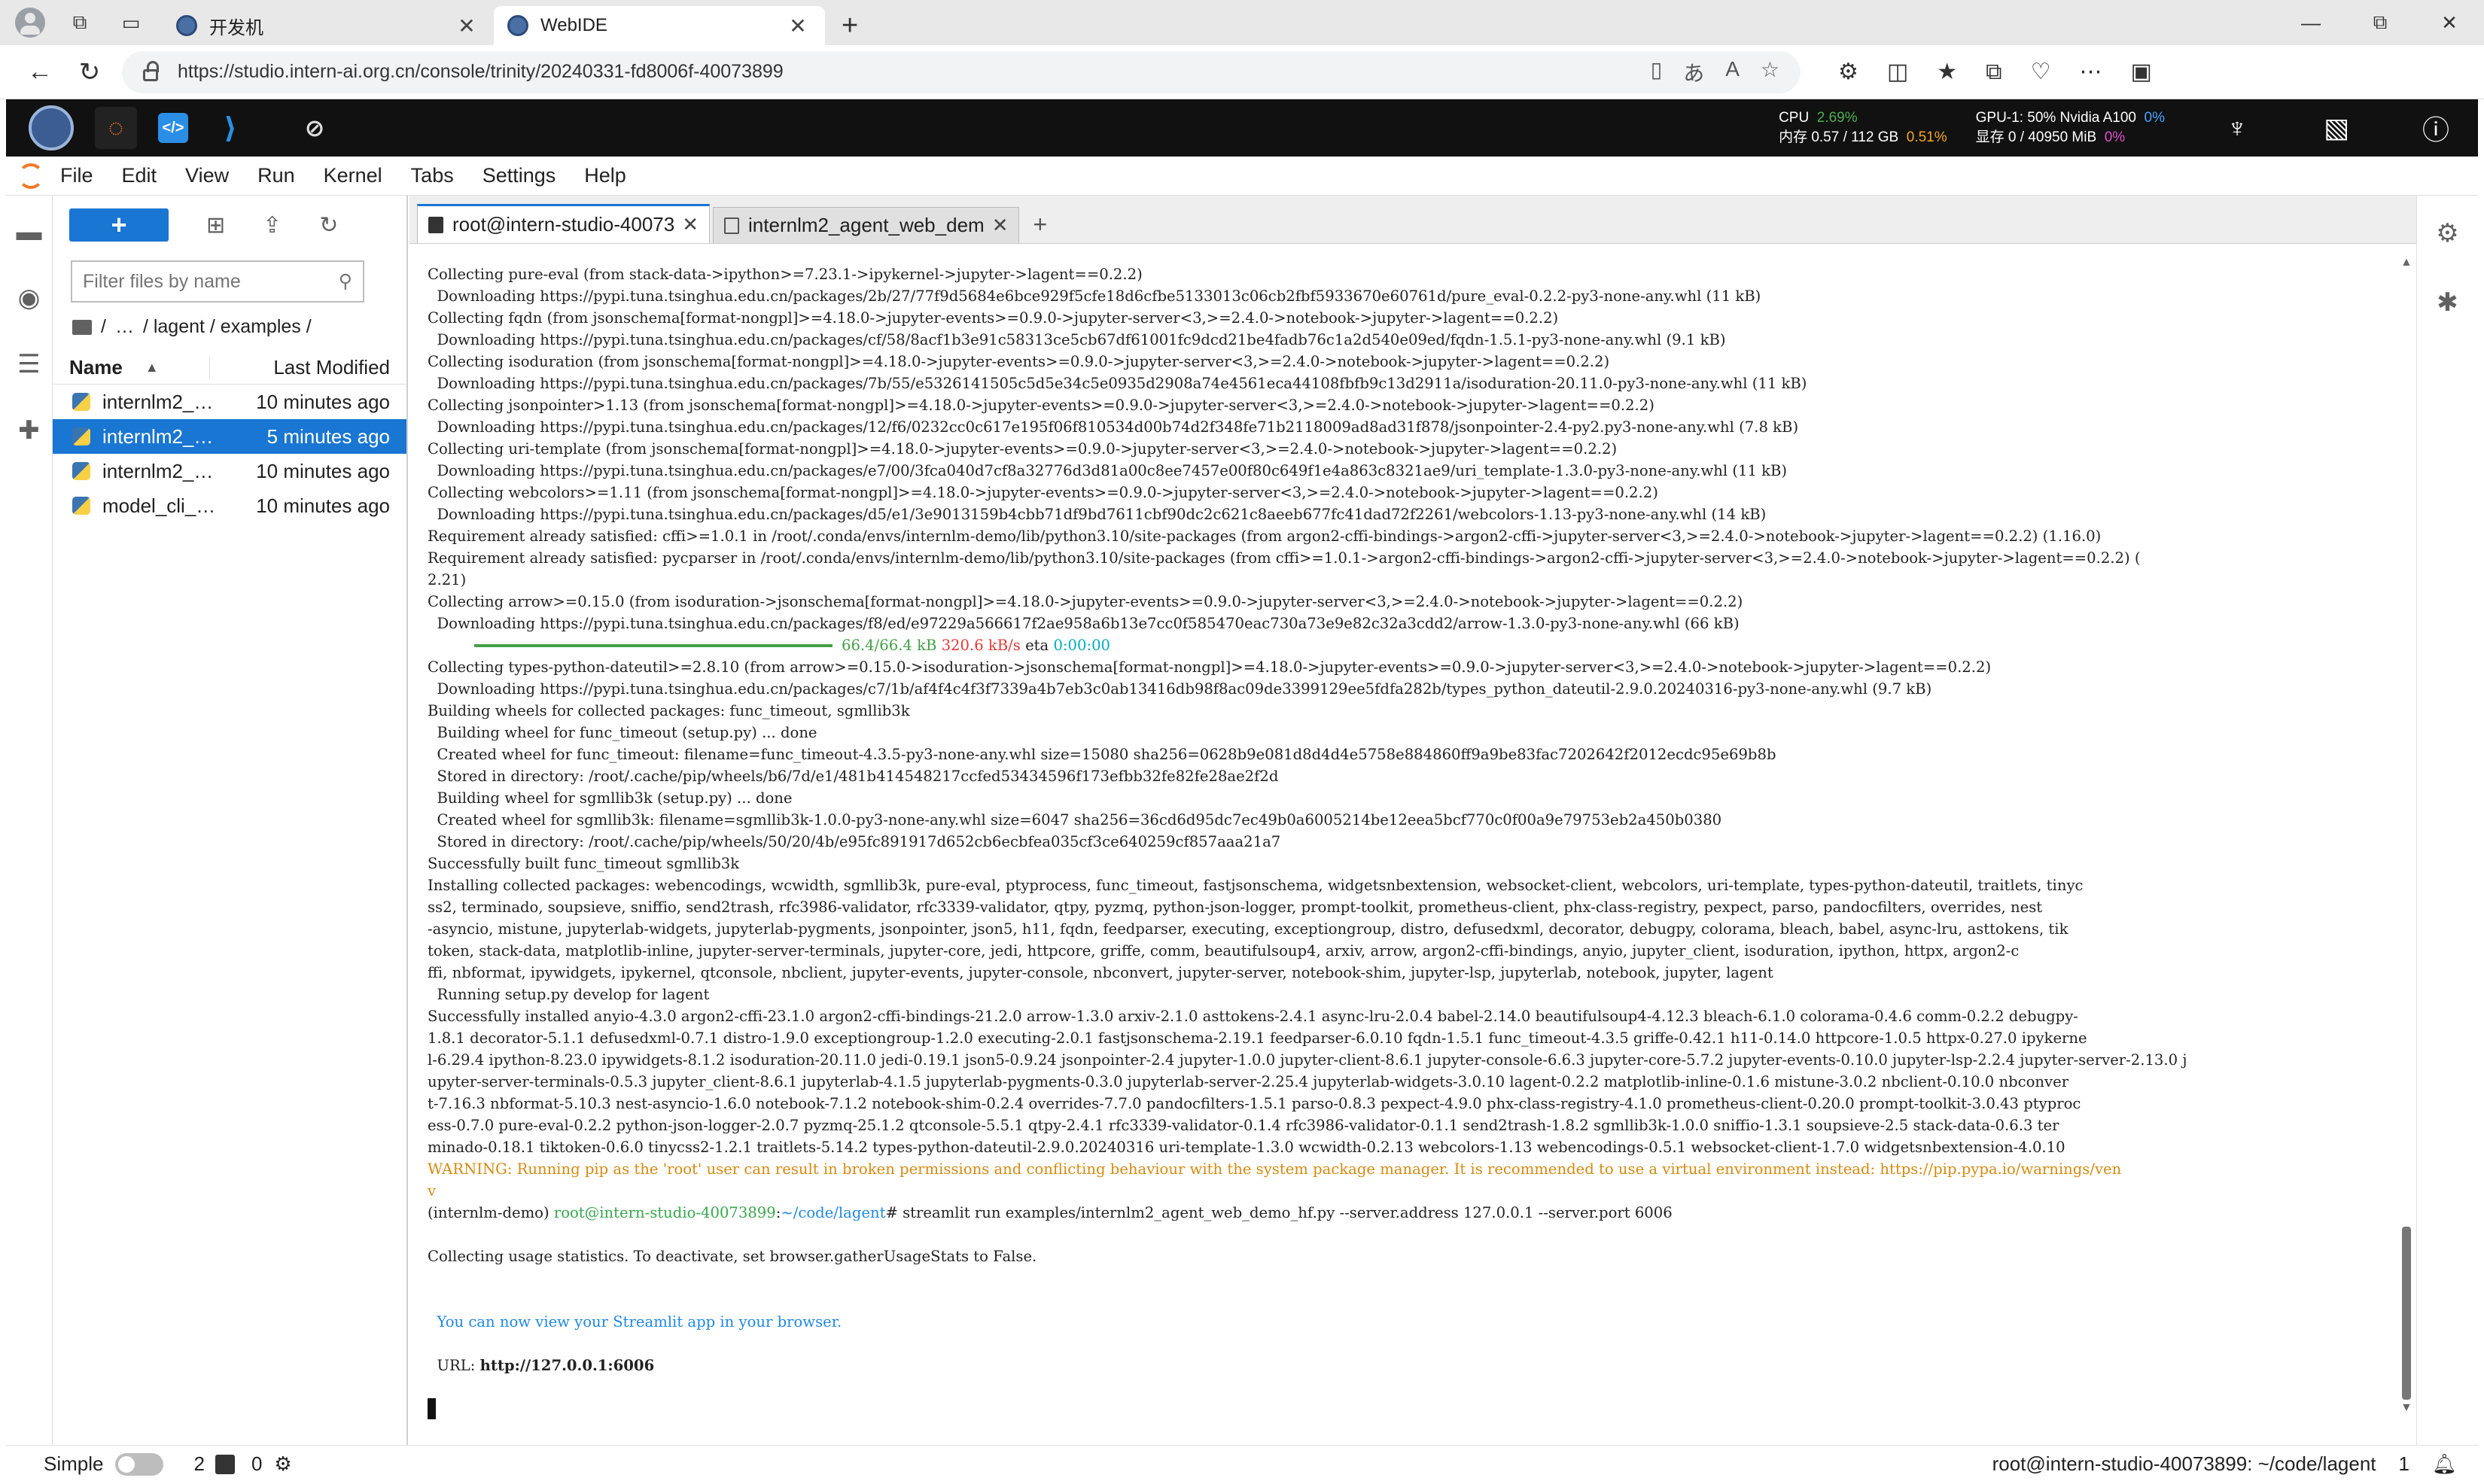 The width and height of the screenshot is (2484, 1484). I want to click on property-inspector-icon: ⚙, so click(2447, 233).